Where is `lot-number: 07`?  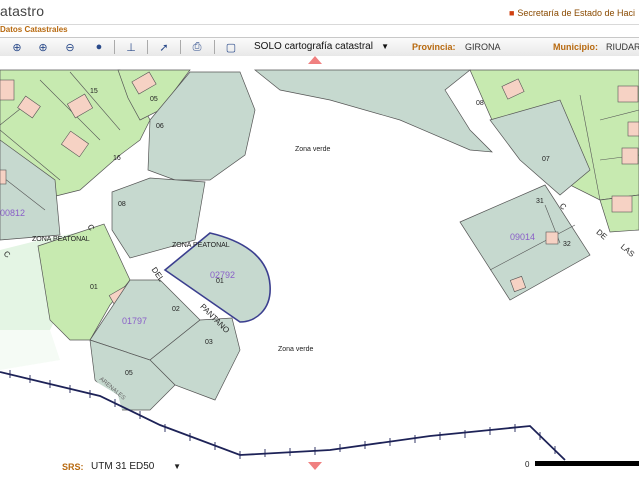
lot-number: 07 is located at coordinates (546, 159).